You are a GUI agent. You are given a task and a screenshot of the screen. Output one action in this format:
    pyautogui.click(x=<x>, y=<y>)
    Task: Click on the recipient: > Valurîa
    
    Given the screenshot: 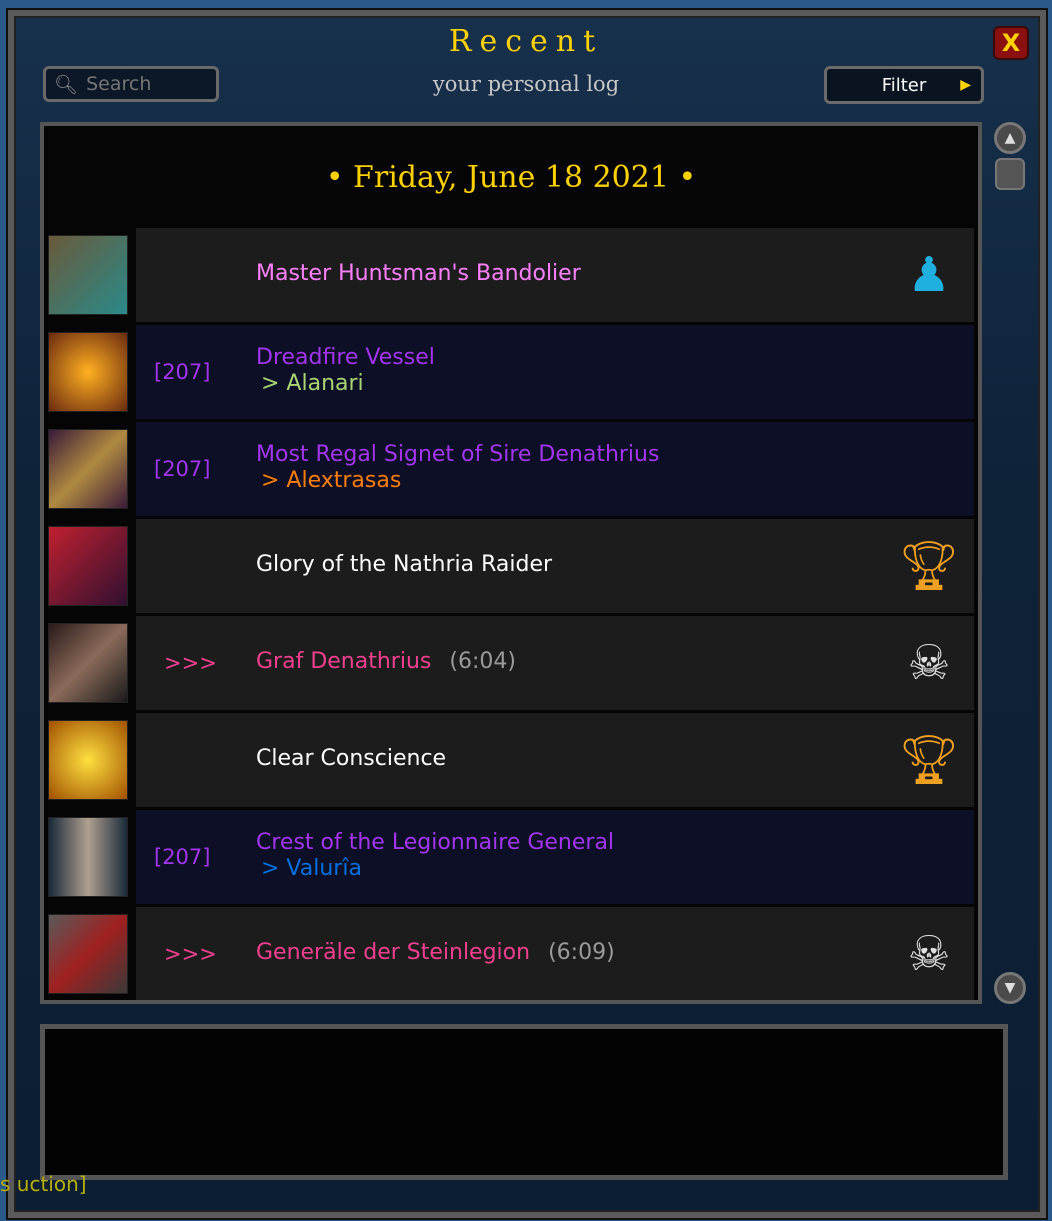 What is the action you would take?
    pyautogui.click(x=311, y=868)
    